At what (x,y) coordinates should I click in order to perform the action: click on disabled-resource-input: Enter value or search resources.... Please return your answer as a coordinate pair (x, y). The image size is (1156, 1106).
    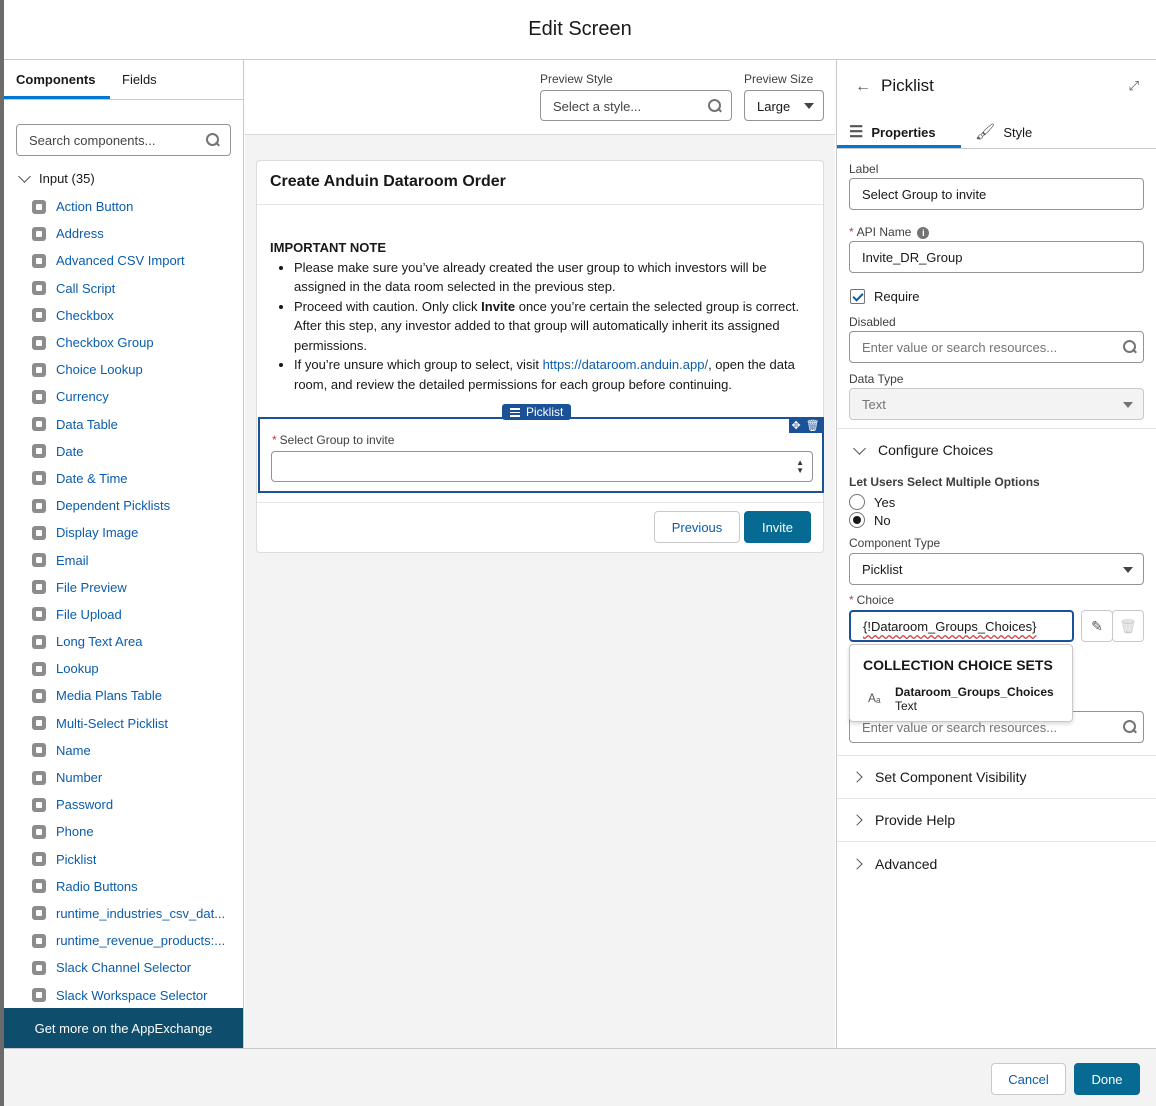
    Looking at the image, I should click on (996, 347).